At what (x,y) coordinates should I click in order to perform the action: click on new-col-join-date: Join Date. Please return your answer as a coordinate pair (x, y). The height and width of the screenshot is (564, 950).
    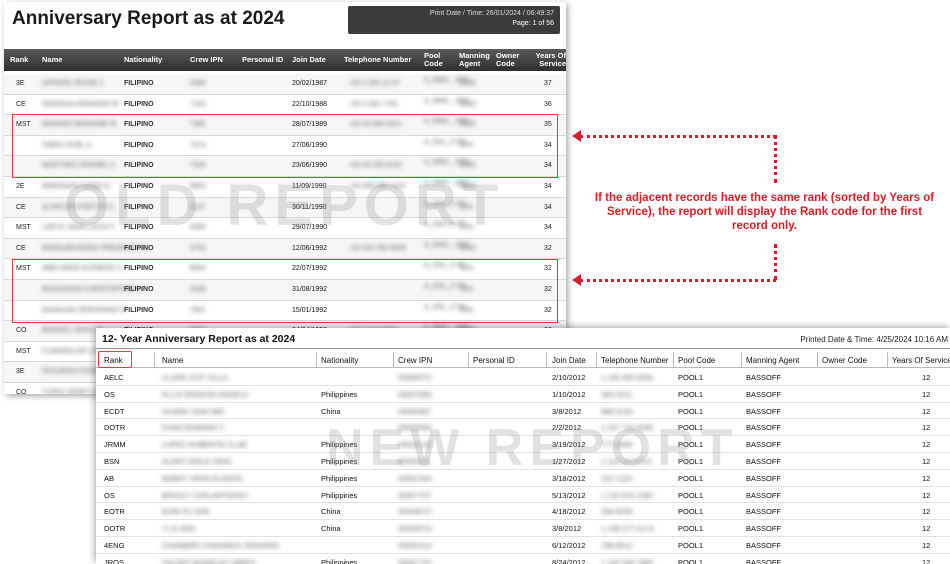
    Looking at the image, I should click on (569, 360).